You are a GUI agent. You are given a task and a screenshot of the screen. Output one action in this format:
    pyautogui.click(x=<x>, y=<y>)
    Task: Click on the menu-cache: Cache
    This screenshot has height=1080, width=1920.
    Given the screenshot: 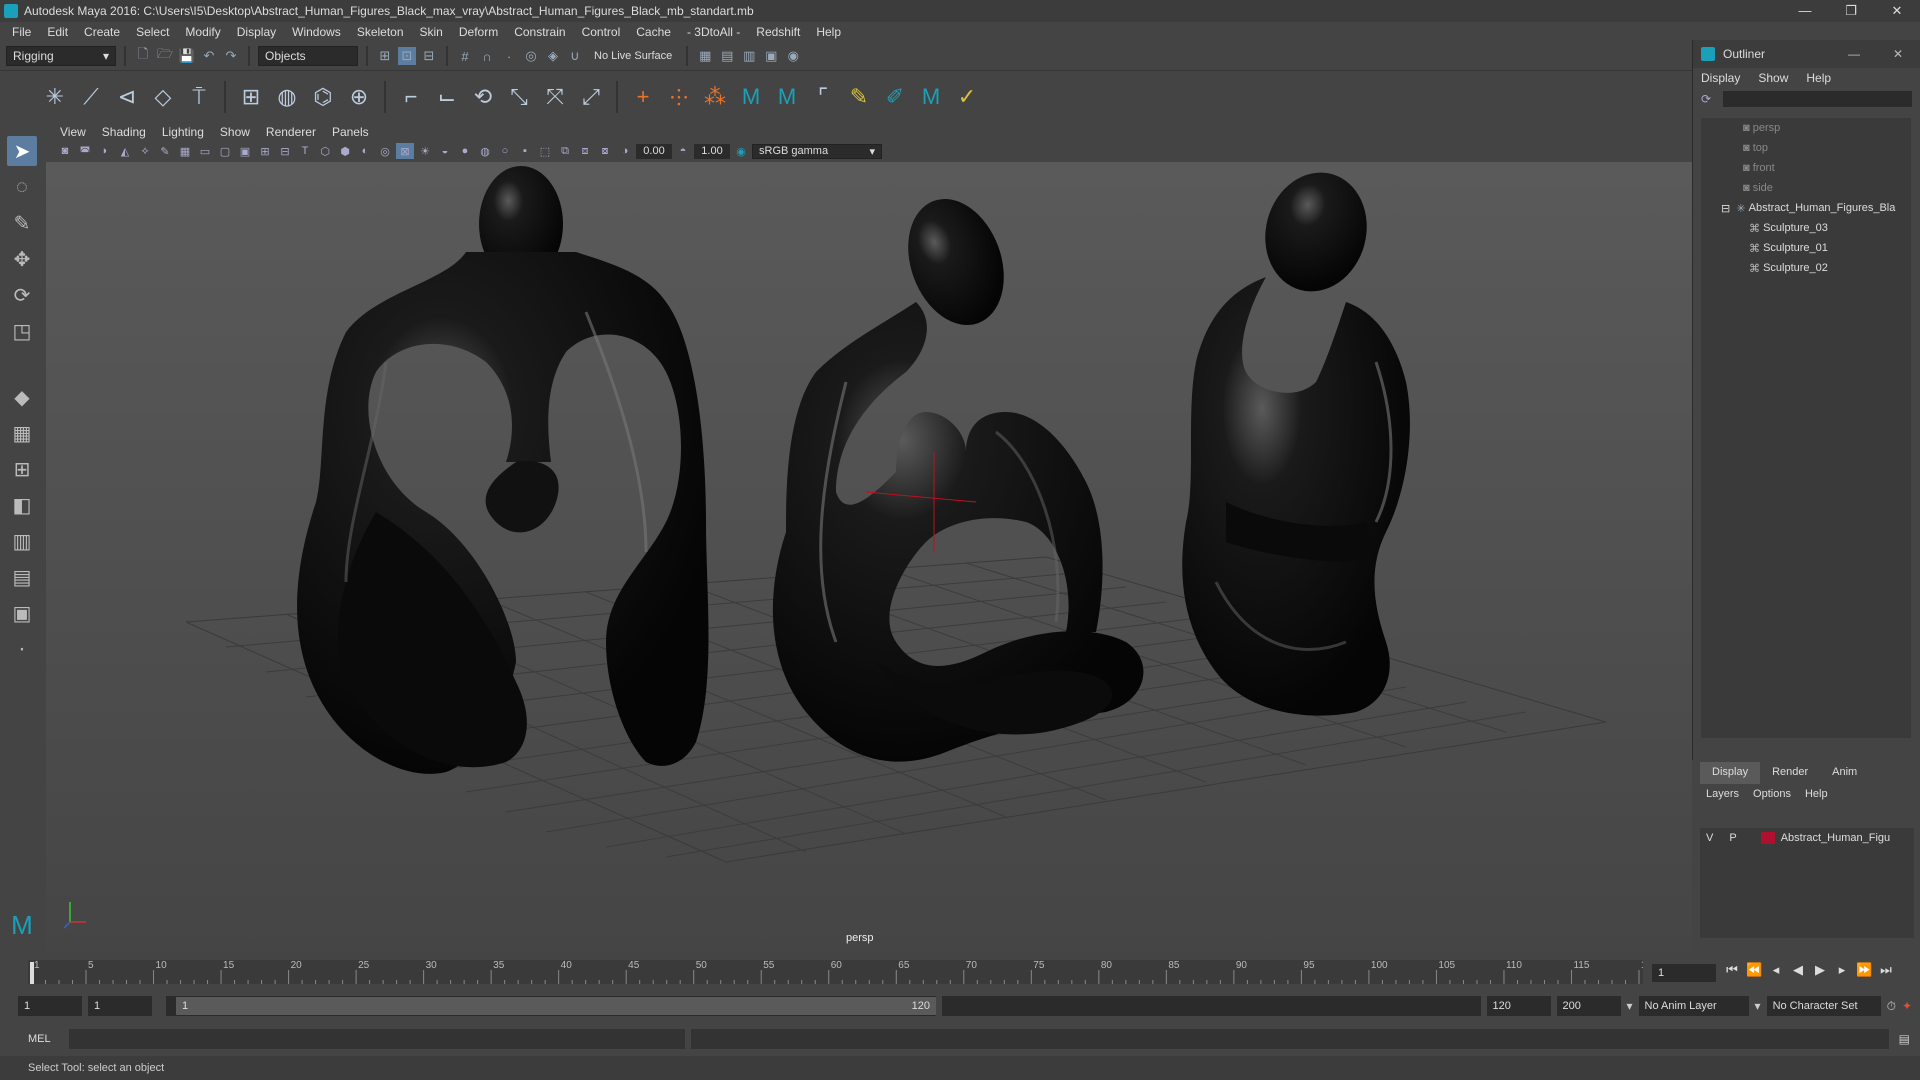 What is the action you would take?
    pyautogui.click(x=653, y=32)
    